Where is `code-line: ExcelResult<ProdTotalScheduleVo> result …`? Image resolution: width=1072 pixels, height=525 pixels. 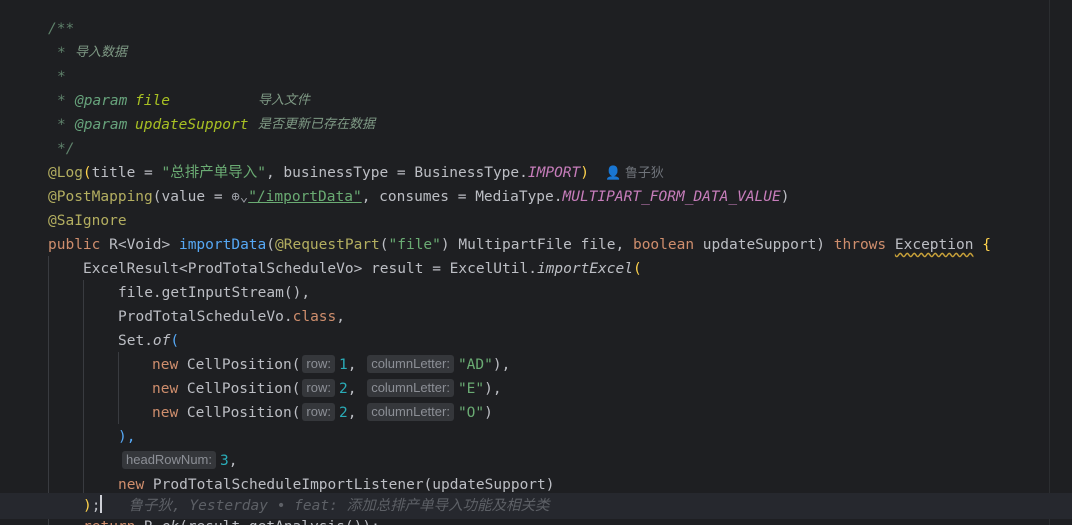
code-line: ExcelResult<ProdTotalScheduleVo> result … is located at coordinates (536, 269).